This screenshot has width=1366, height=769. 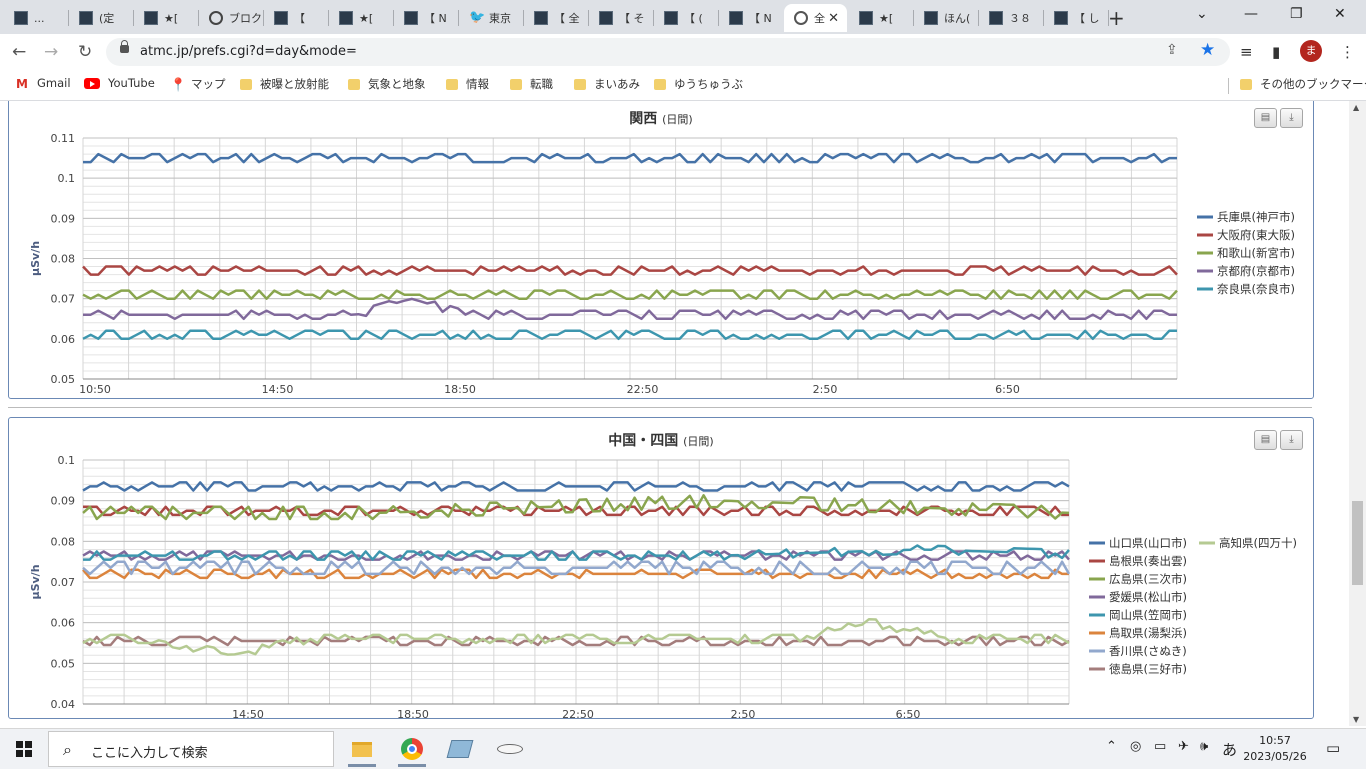 I want to click on browser-tab: ブロク, so click(x=230, y=18).